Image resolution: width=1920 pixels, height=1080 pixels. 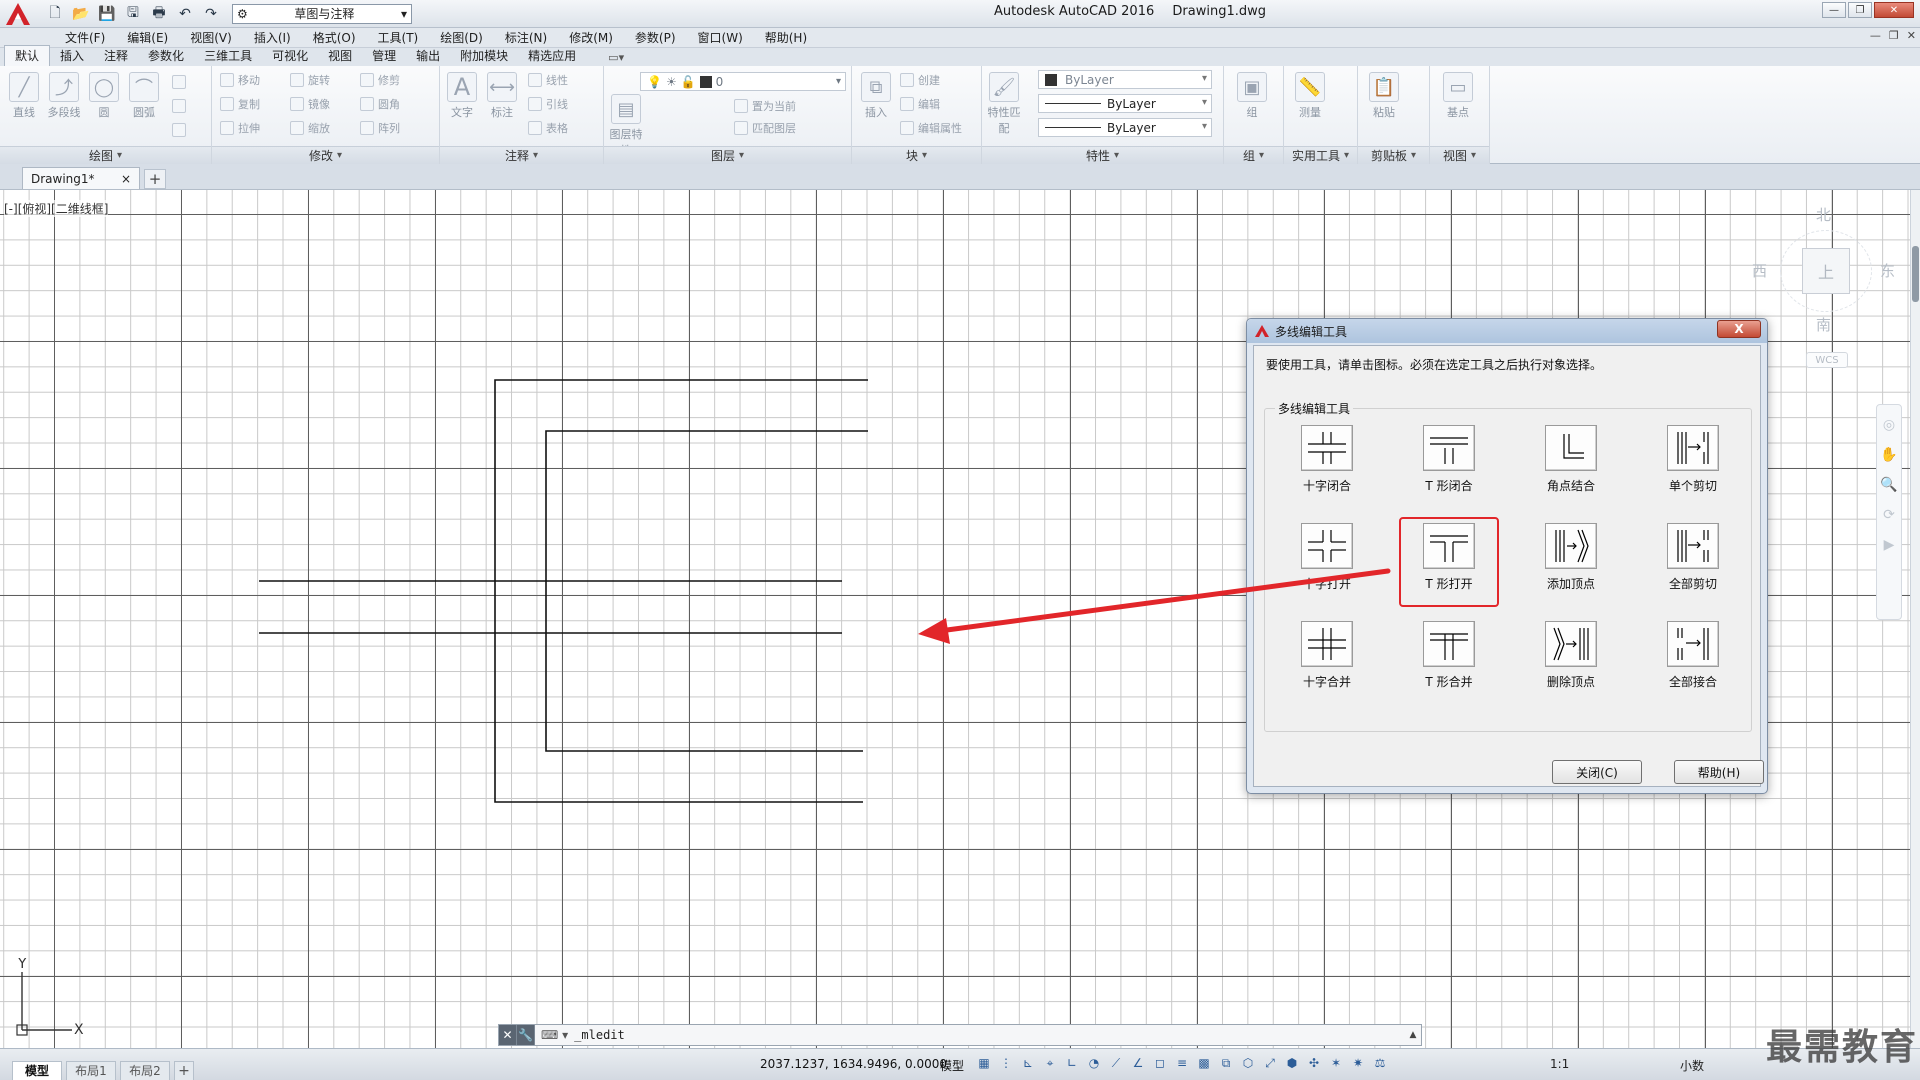 I want to click on panel-properties-title: 特性, so click(x=1102, y=155).